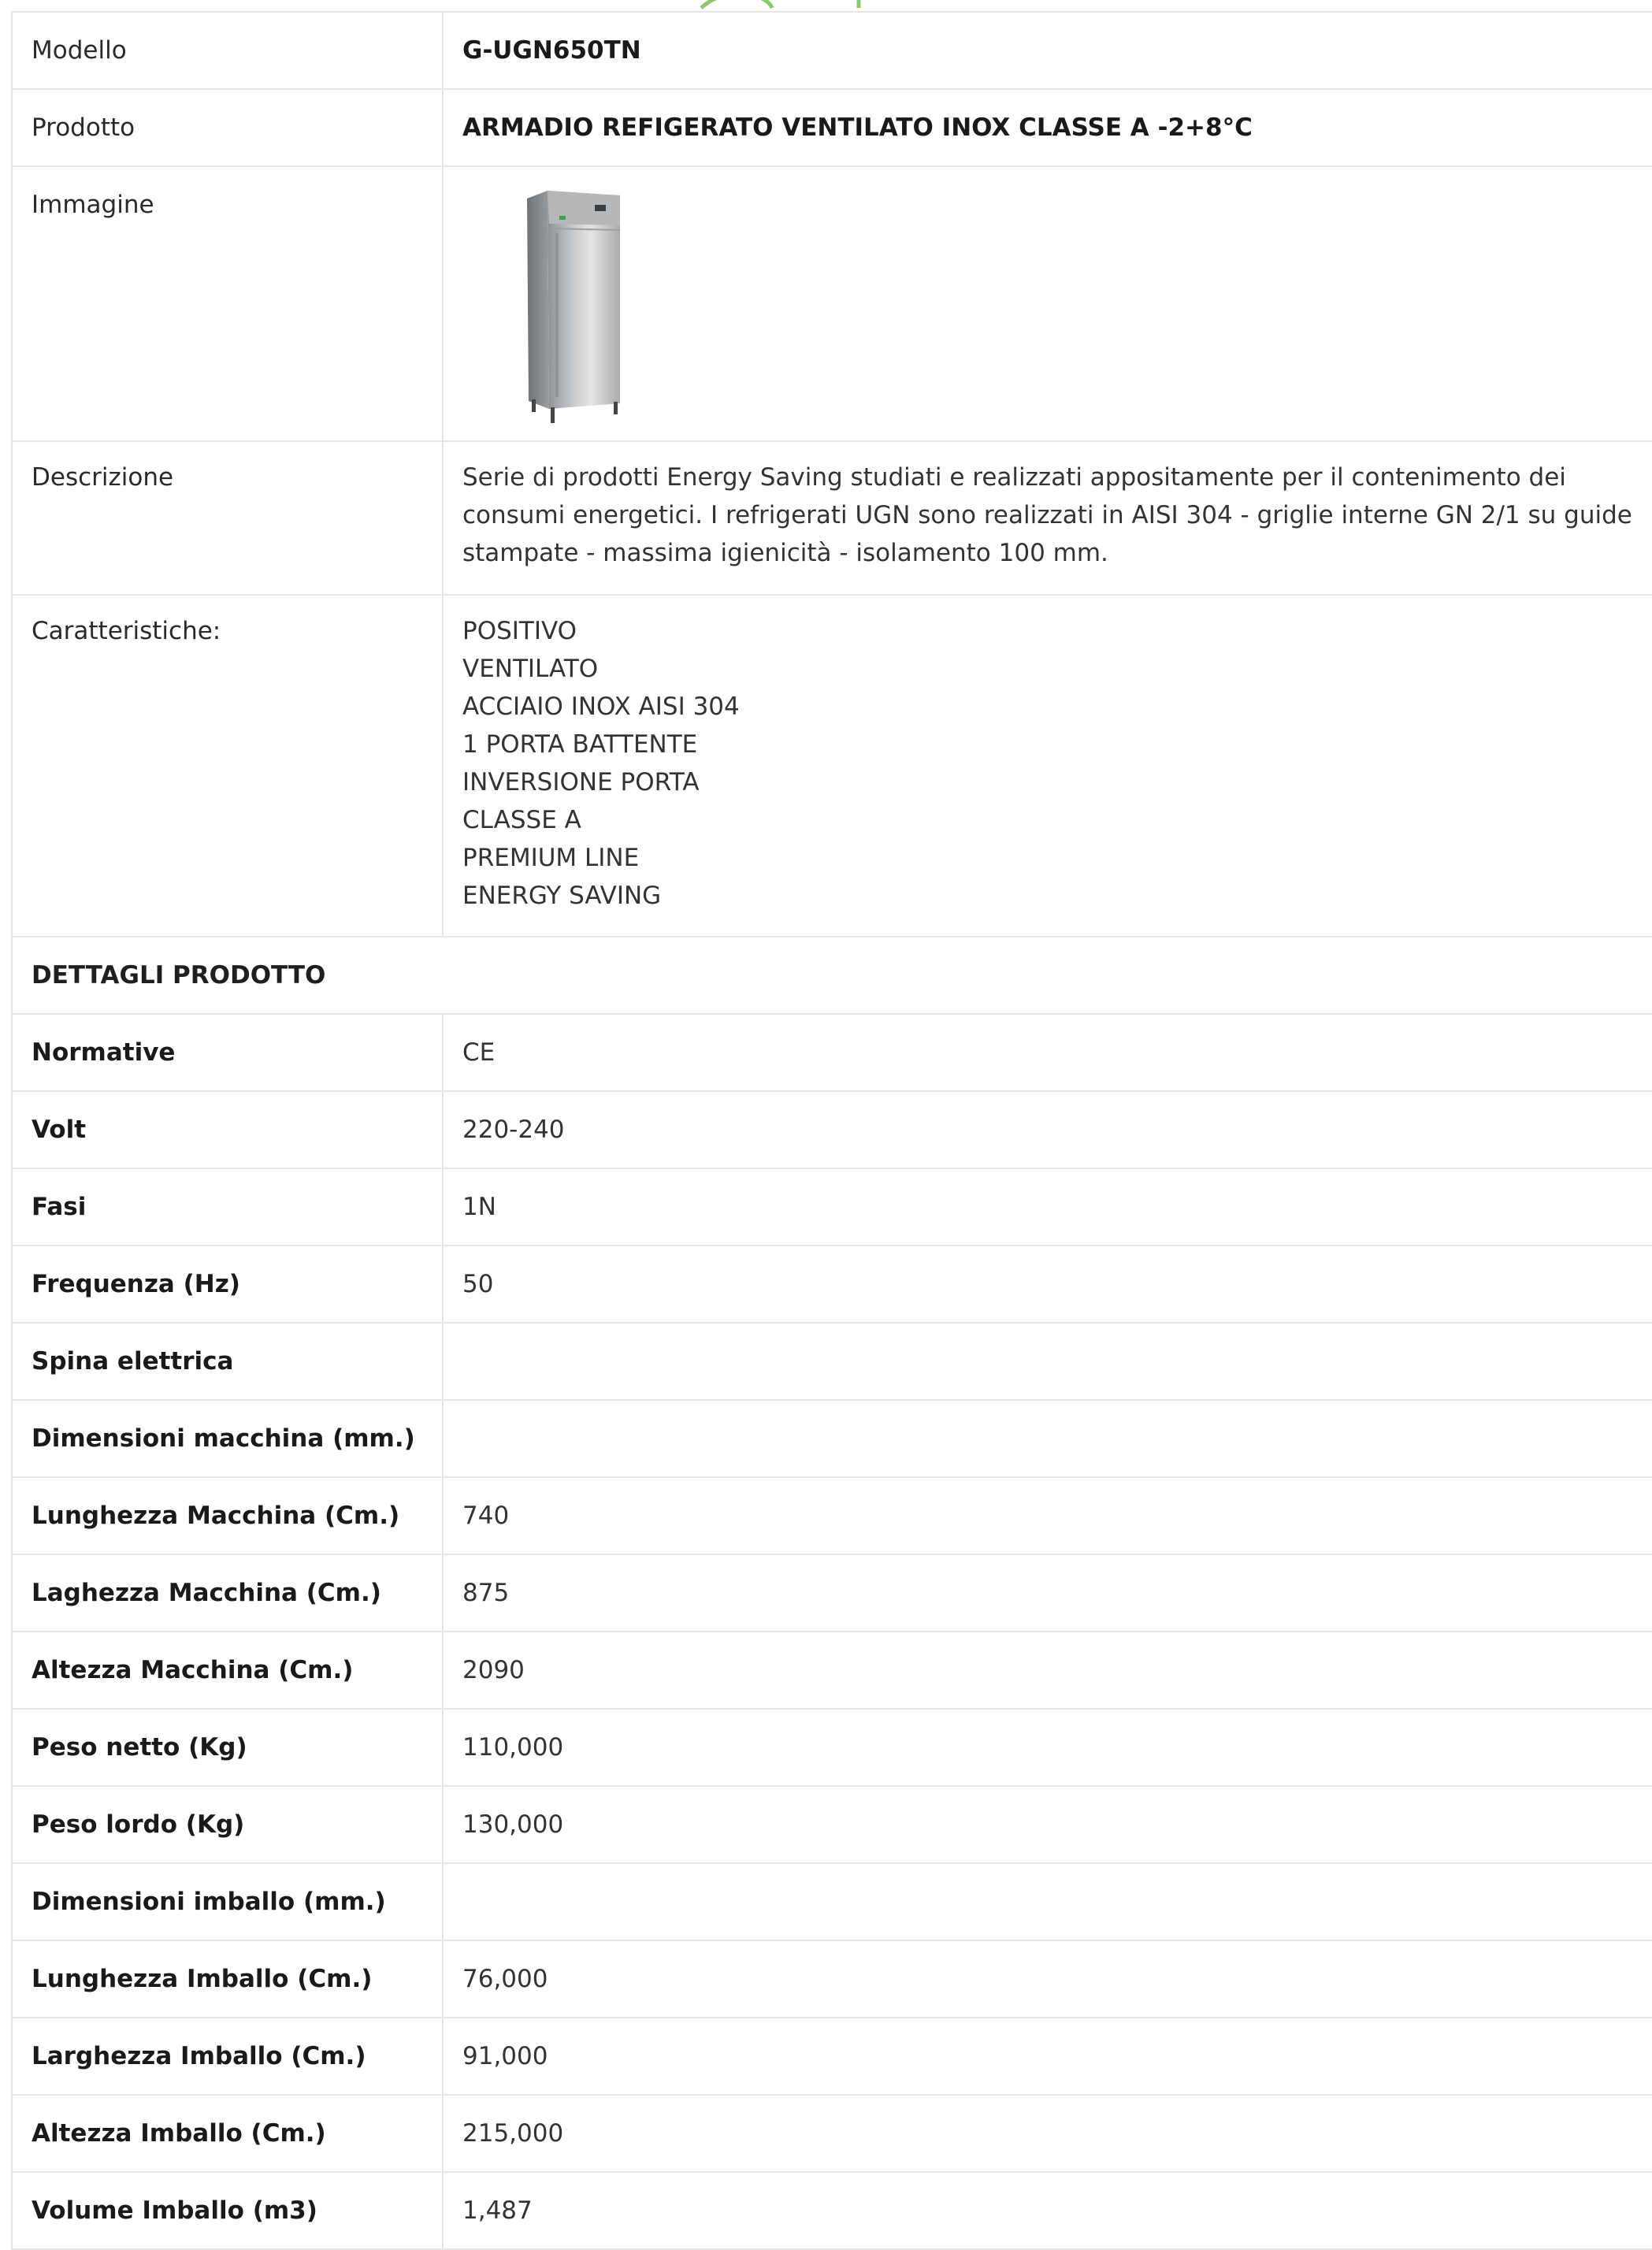 The width and height of the screenshot is (1652, 2250). I want to click on table-row: Dimensioni macchina (mm.), so click(831, 1438).